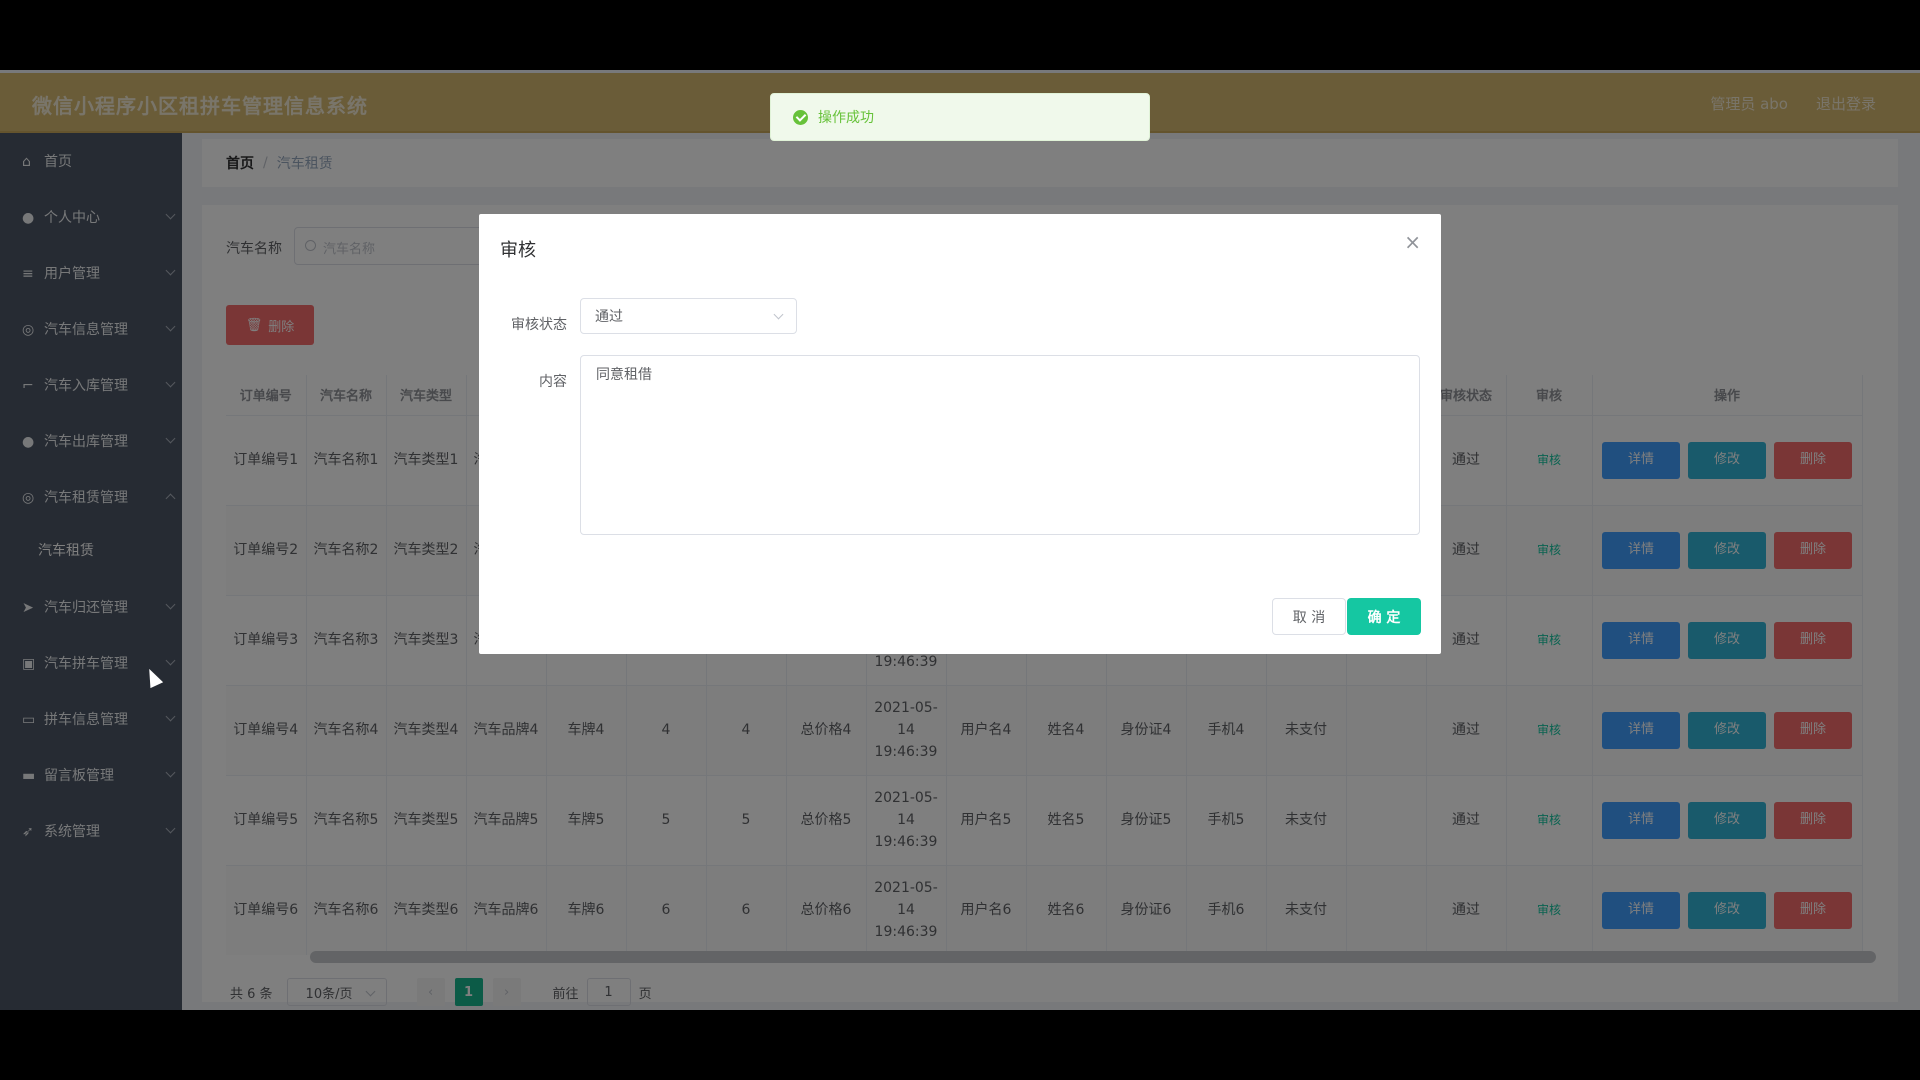 This screenshot has width=1920, height=1080. What do you see at coordinates (518, 250) in the screenshot?
I see `dialog-title: 审核` at bounding box center [518, 250].